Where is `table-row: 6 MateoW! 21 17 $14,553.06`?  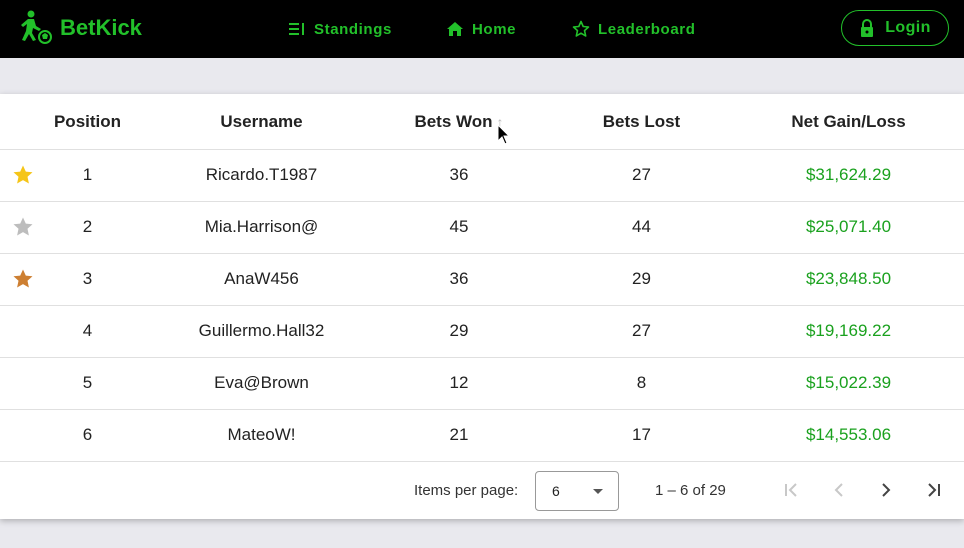
table-row: 6 MateoW! 21 17 $14,553.06 is located at coordinates (482, 435).